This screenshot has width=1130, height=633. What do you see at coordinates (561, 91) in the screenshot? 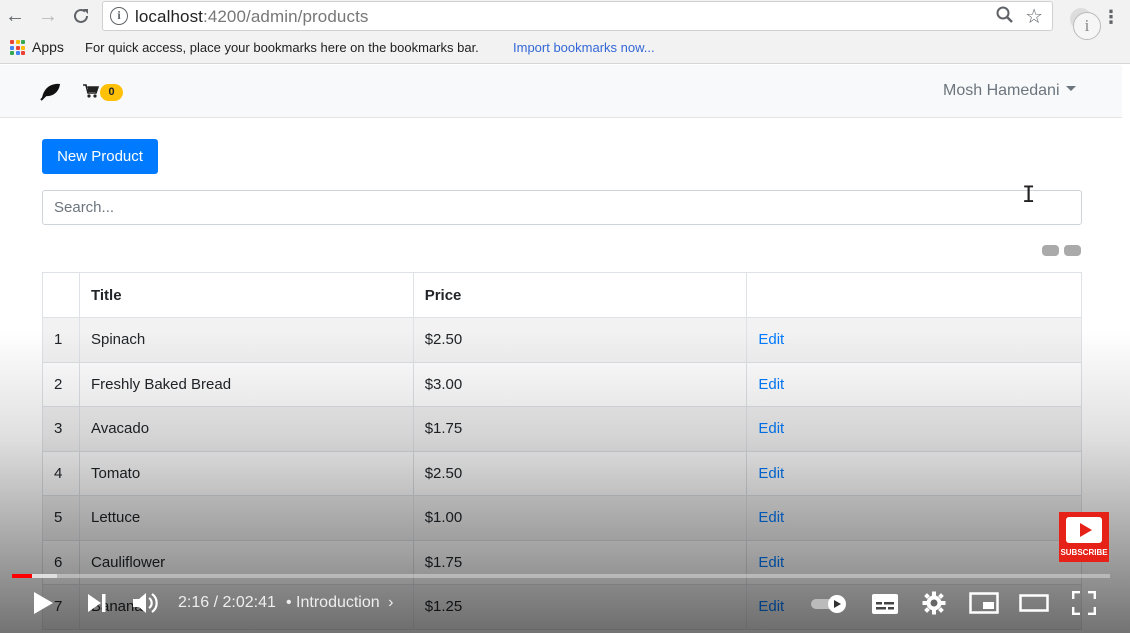
I see `app-navbar: 0 Mosh Hamedani` at bounding box center [561, 91].